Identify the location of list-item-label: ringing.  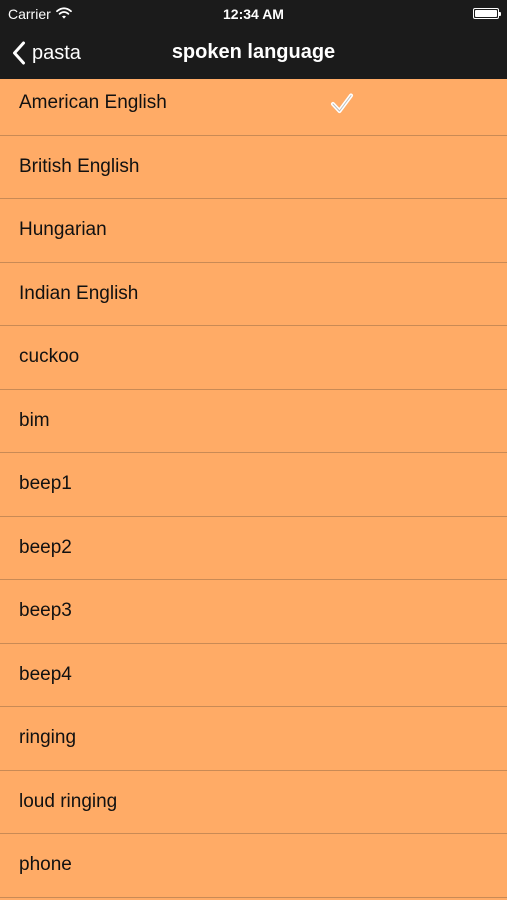
(48, 738).